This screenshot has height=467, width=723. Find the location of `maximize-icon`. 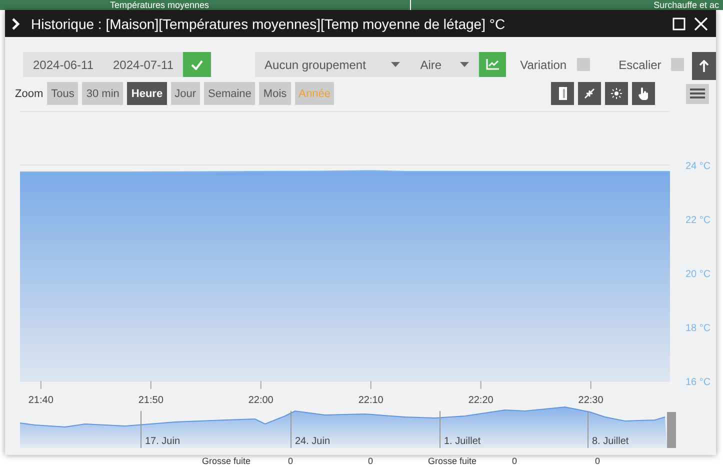

maximize-icon is located at coordinates (679, 23).